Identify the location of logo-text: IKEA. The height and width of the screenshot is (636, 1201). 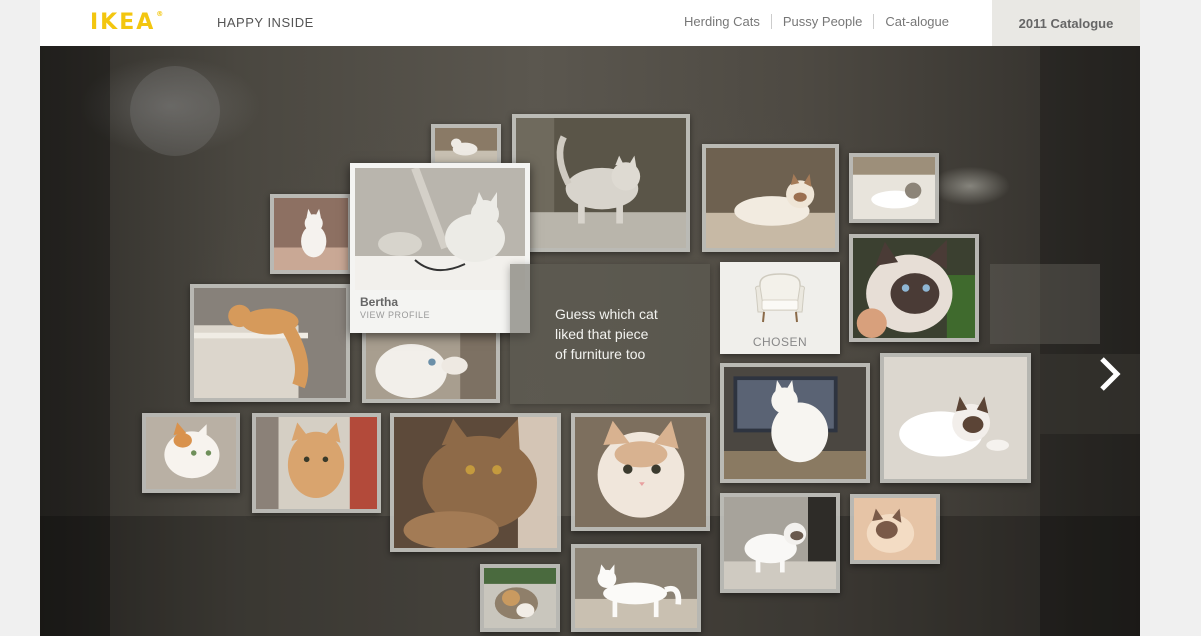
(123, 22).